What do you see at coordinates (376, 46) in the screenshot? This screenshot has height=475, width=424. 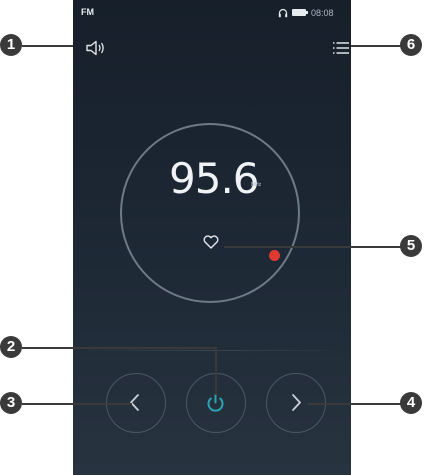 I see `callout-6-line` at bounding box center [376, 46].